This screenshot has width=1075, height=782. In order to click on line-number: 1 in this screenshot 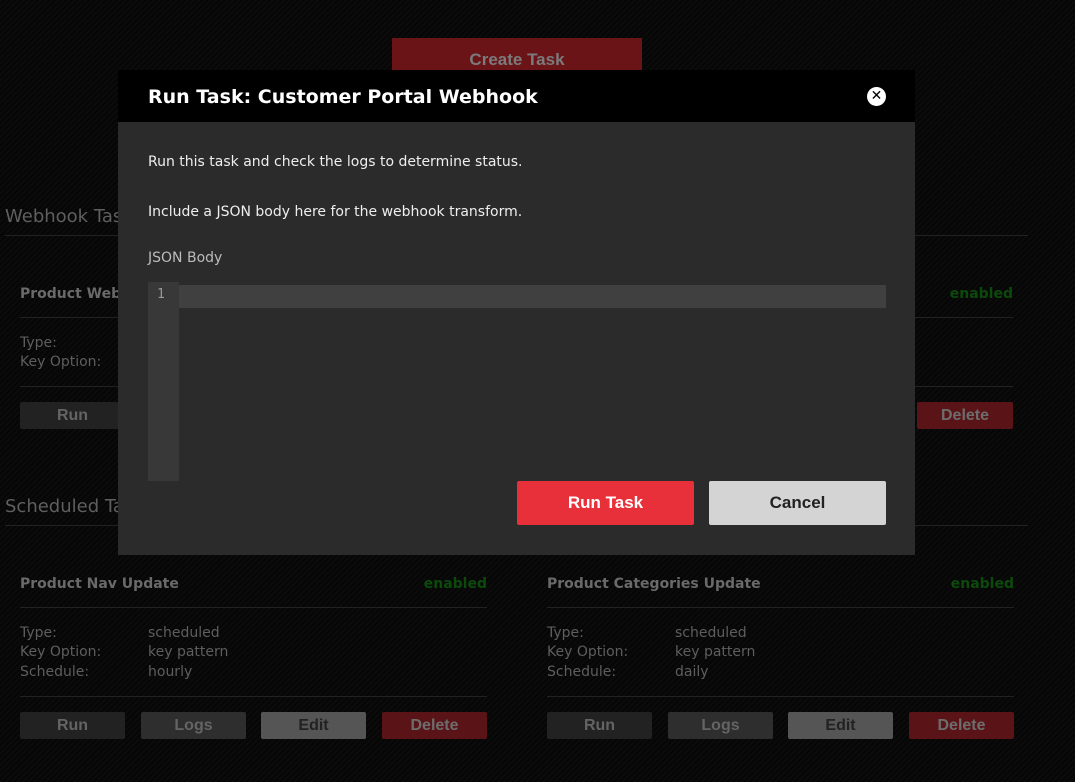, I will do `click(161, 294)`.